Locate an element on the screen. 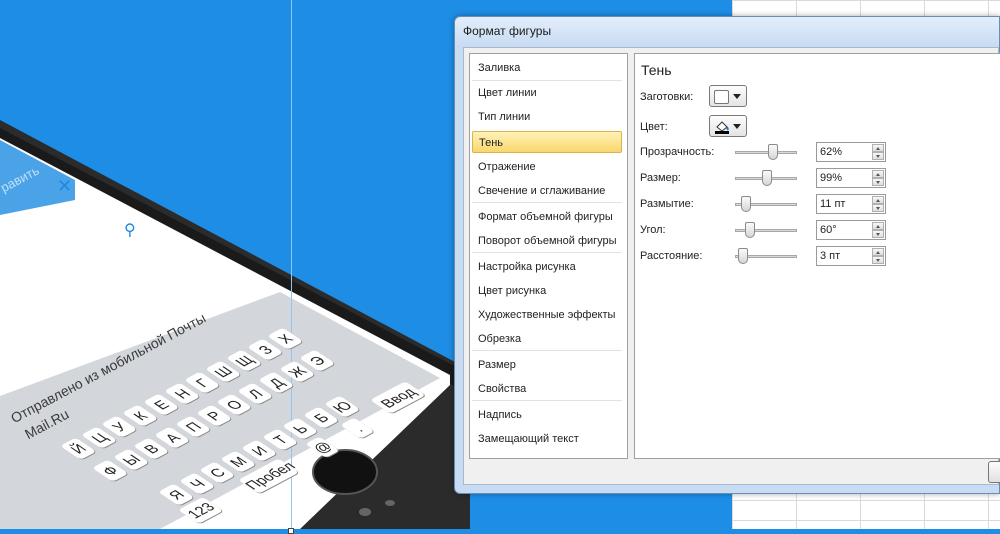 The height and width of the screenshot is (534, 1000). angle-label: Угол: is located at coordinates (653, 230).